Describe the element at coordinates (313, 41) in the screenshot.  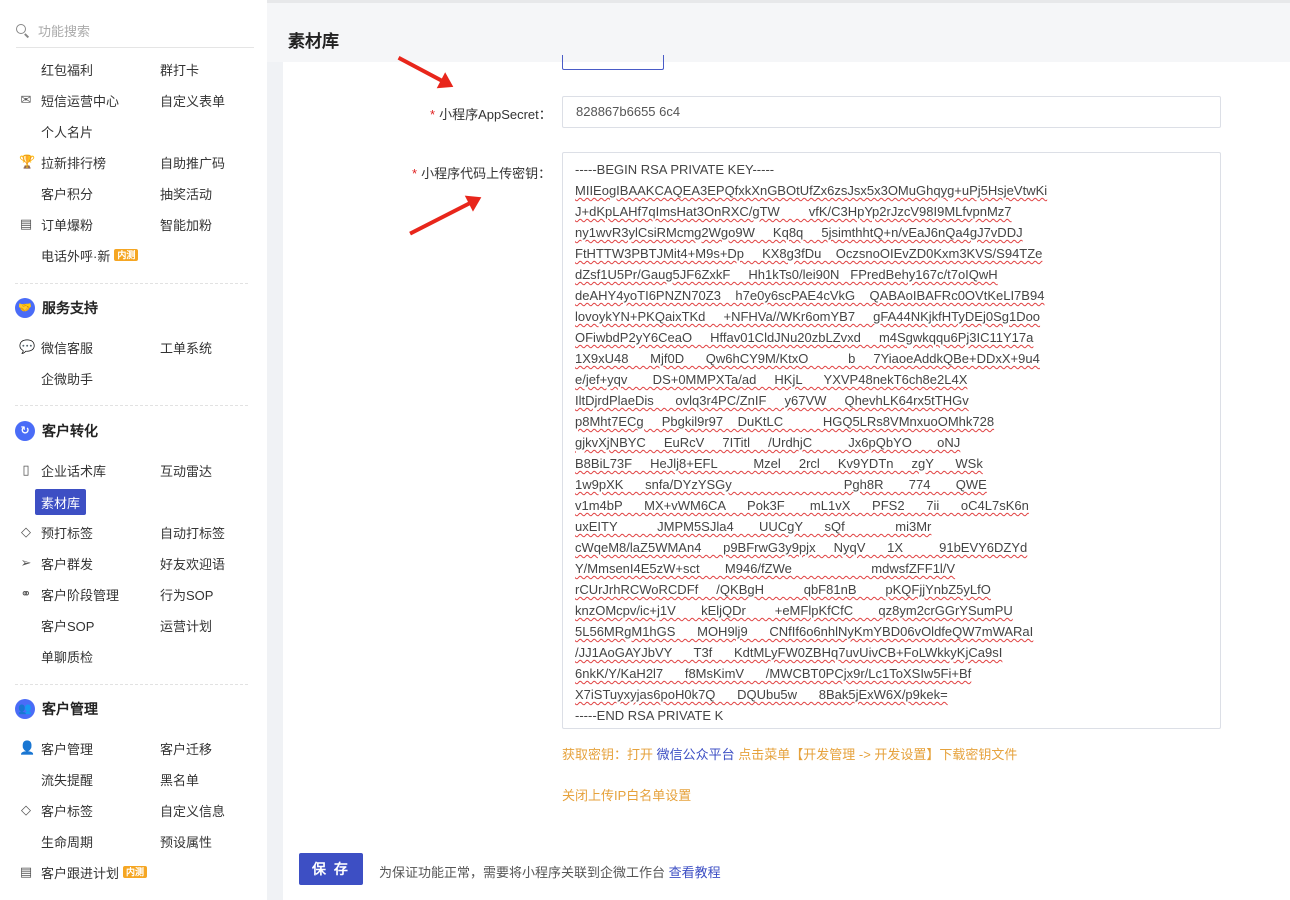
I see `page-title: 素材库` at that location.